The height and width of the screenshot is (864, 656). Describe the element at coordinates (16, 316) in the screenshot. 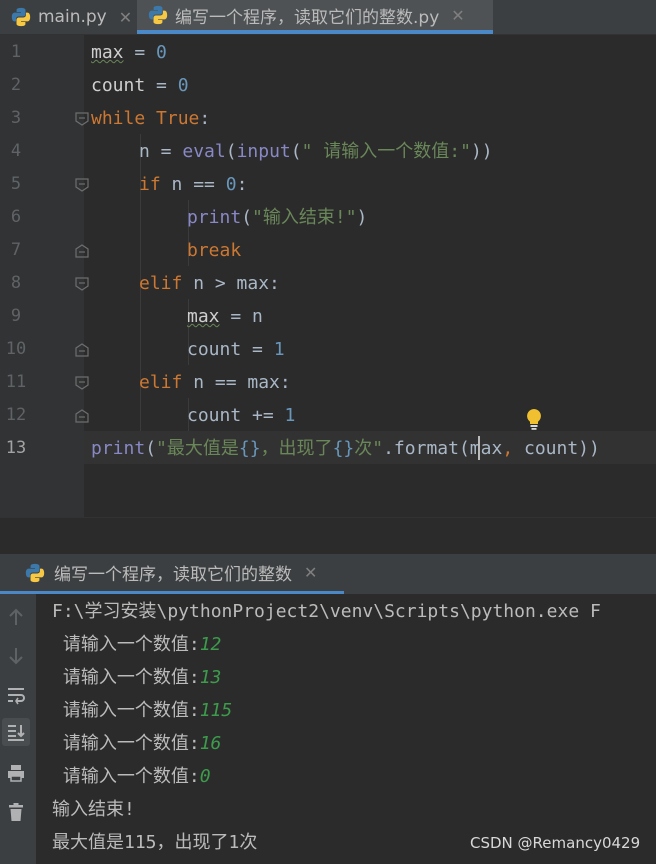

I see `line-number: 9` at that location.